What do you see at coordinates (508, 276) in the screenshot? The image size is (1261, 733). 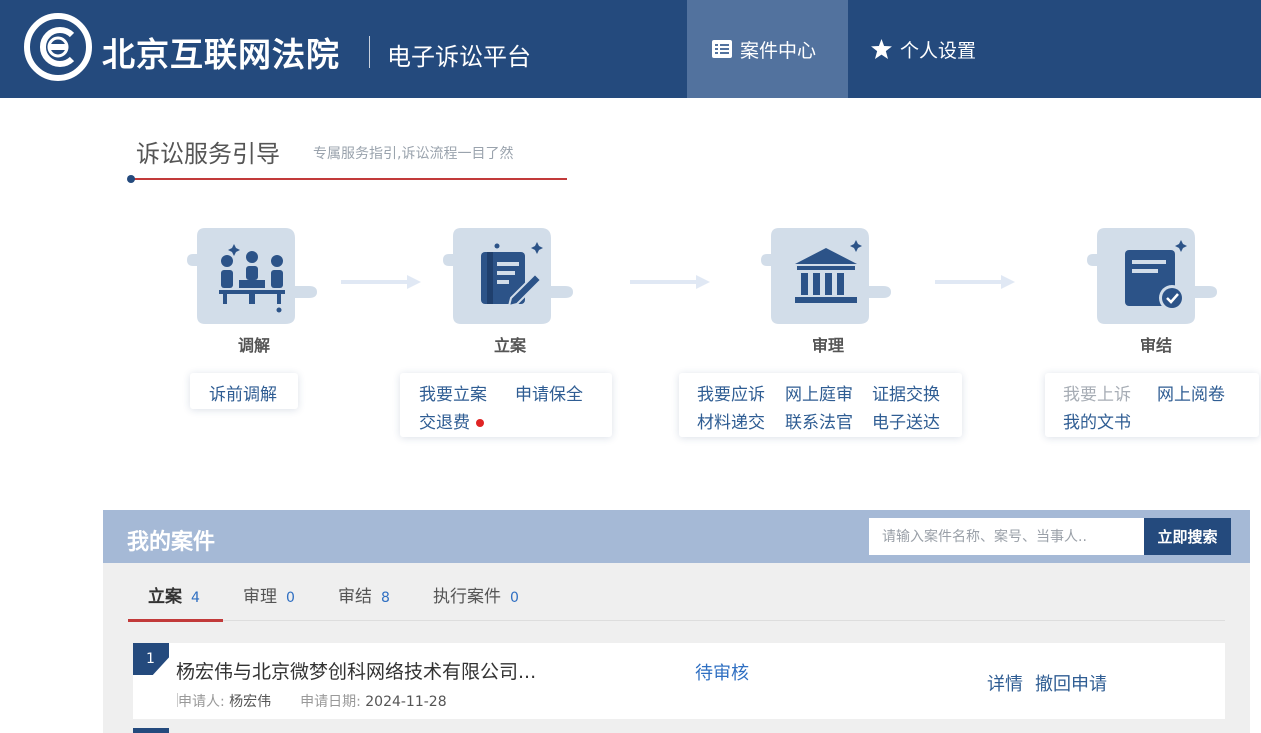 I see `document-edit-icon` at bounding box center [508, 276].